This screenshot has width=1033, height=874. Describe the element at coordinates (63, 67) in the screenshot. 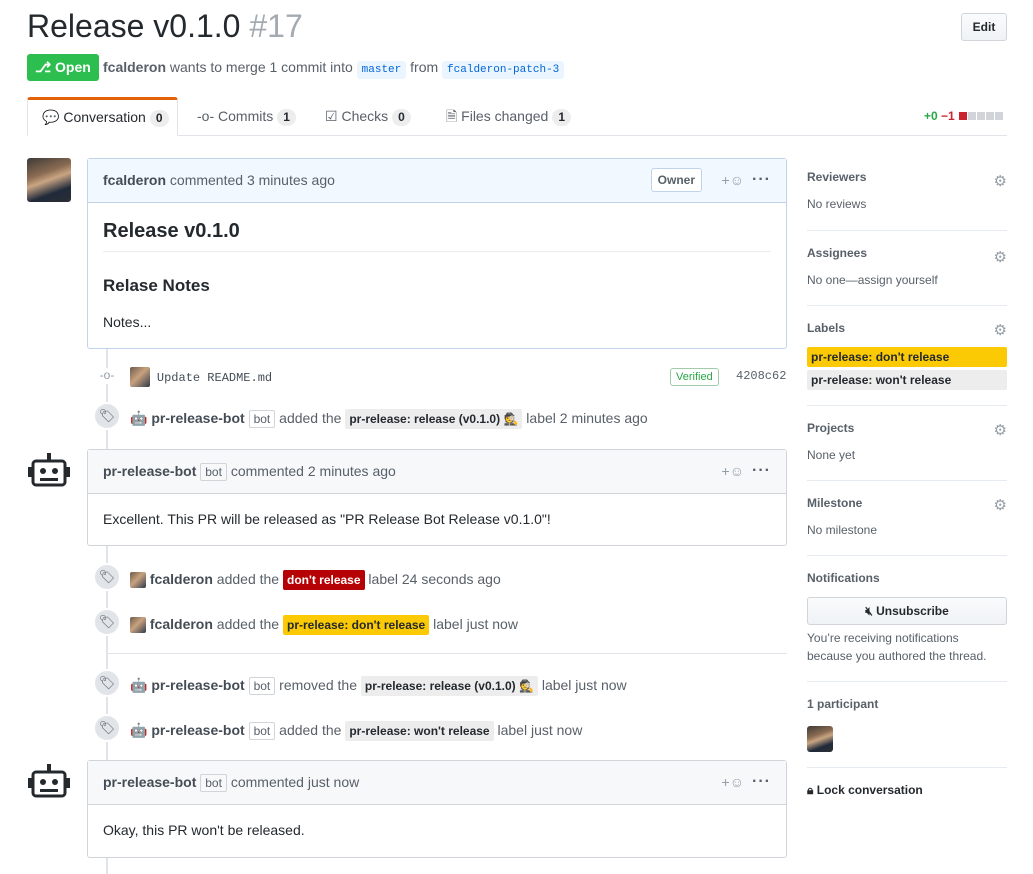

I see `state-badge: ⎇ Open` at that location.